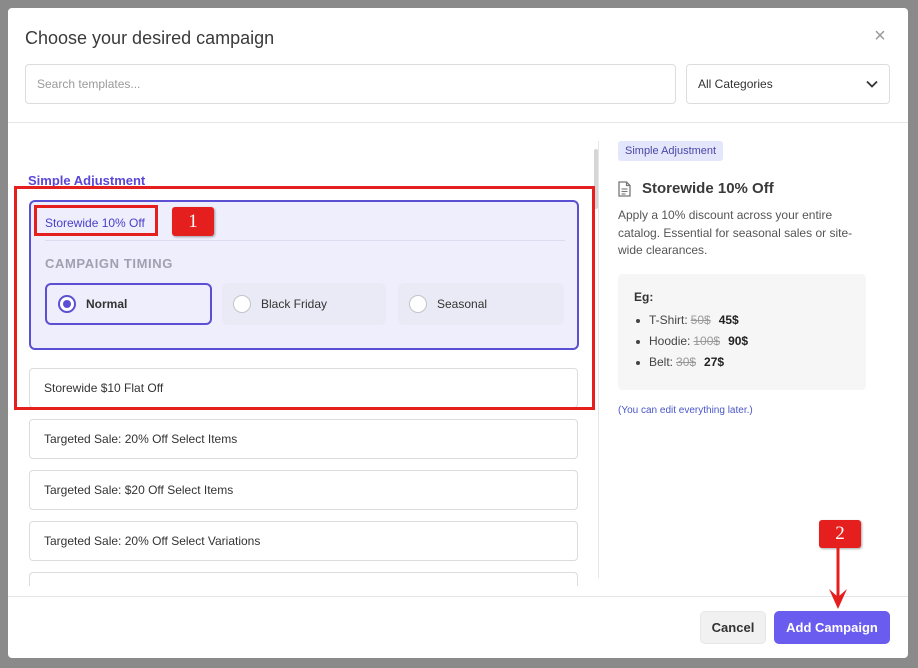  I want to click on card-divider, so click(305, 240).